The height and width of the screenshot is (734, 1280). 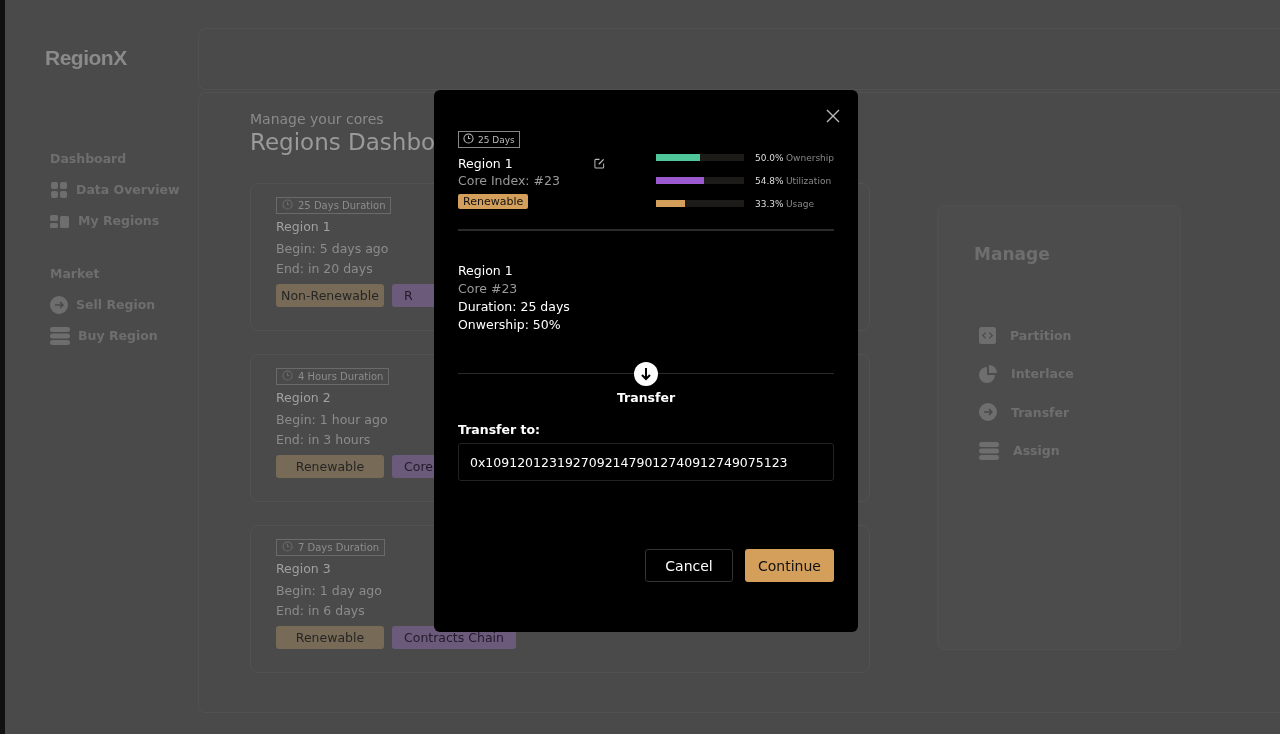 I want to click on summary-ownership: Onwership: 50%, so click(x=510, y=325).